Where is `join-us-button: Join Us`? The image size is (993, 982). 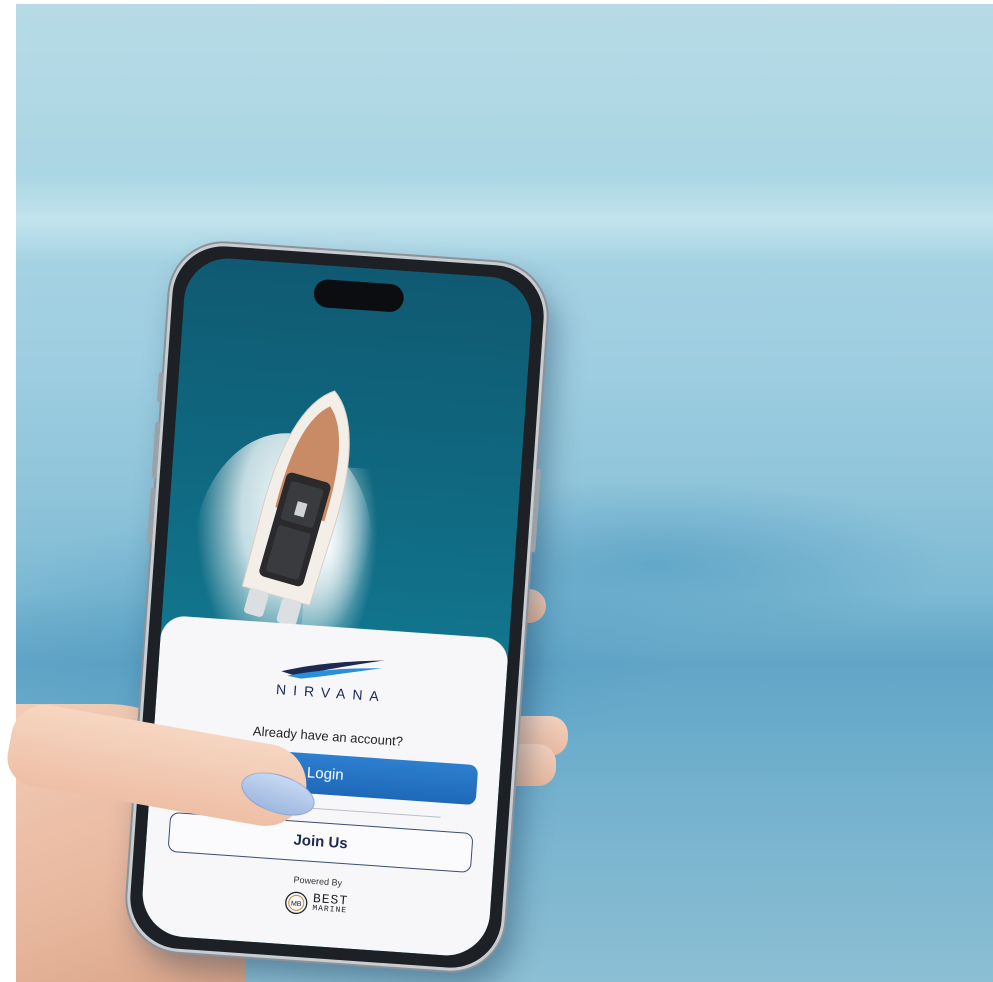
join-us-button: Join Us is located at coordinates (320, 842).